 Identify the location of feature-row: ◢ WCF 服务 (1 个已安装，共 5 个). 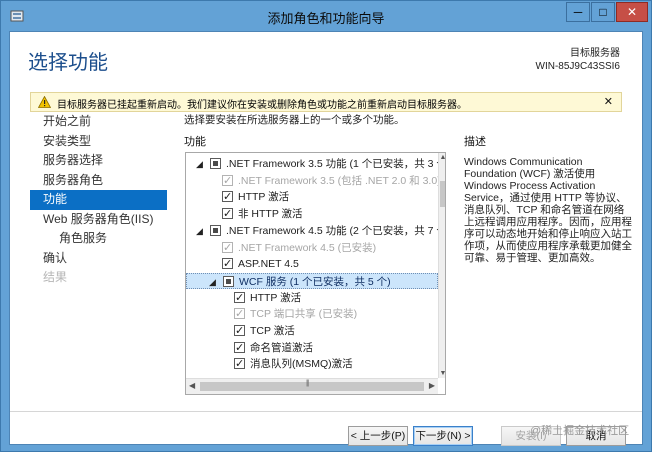
(312, 280).